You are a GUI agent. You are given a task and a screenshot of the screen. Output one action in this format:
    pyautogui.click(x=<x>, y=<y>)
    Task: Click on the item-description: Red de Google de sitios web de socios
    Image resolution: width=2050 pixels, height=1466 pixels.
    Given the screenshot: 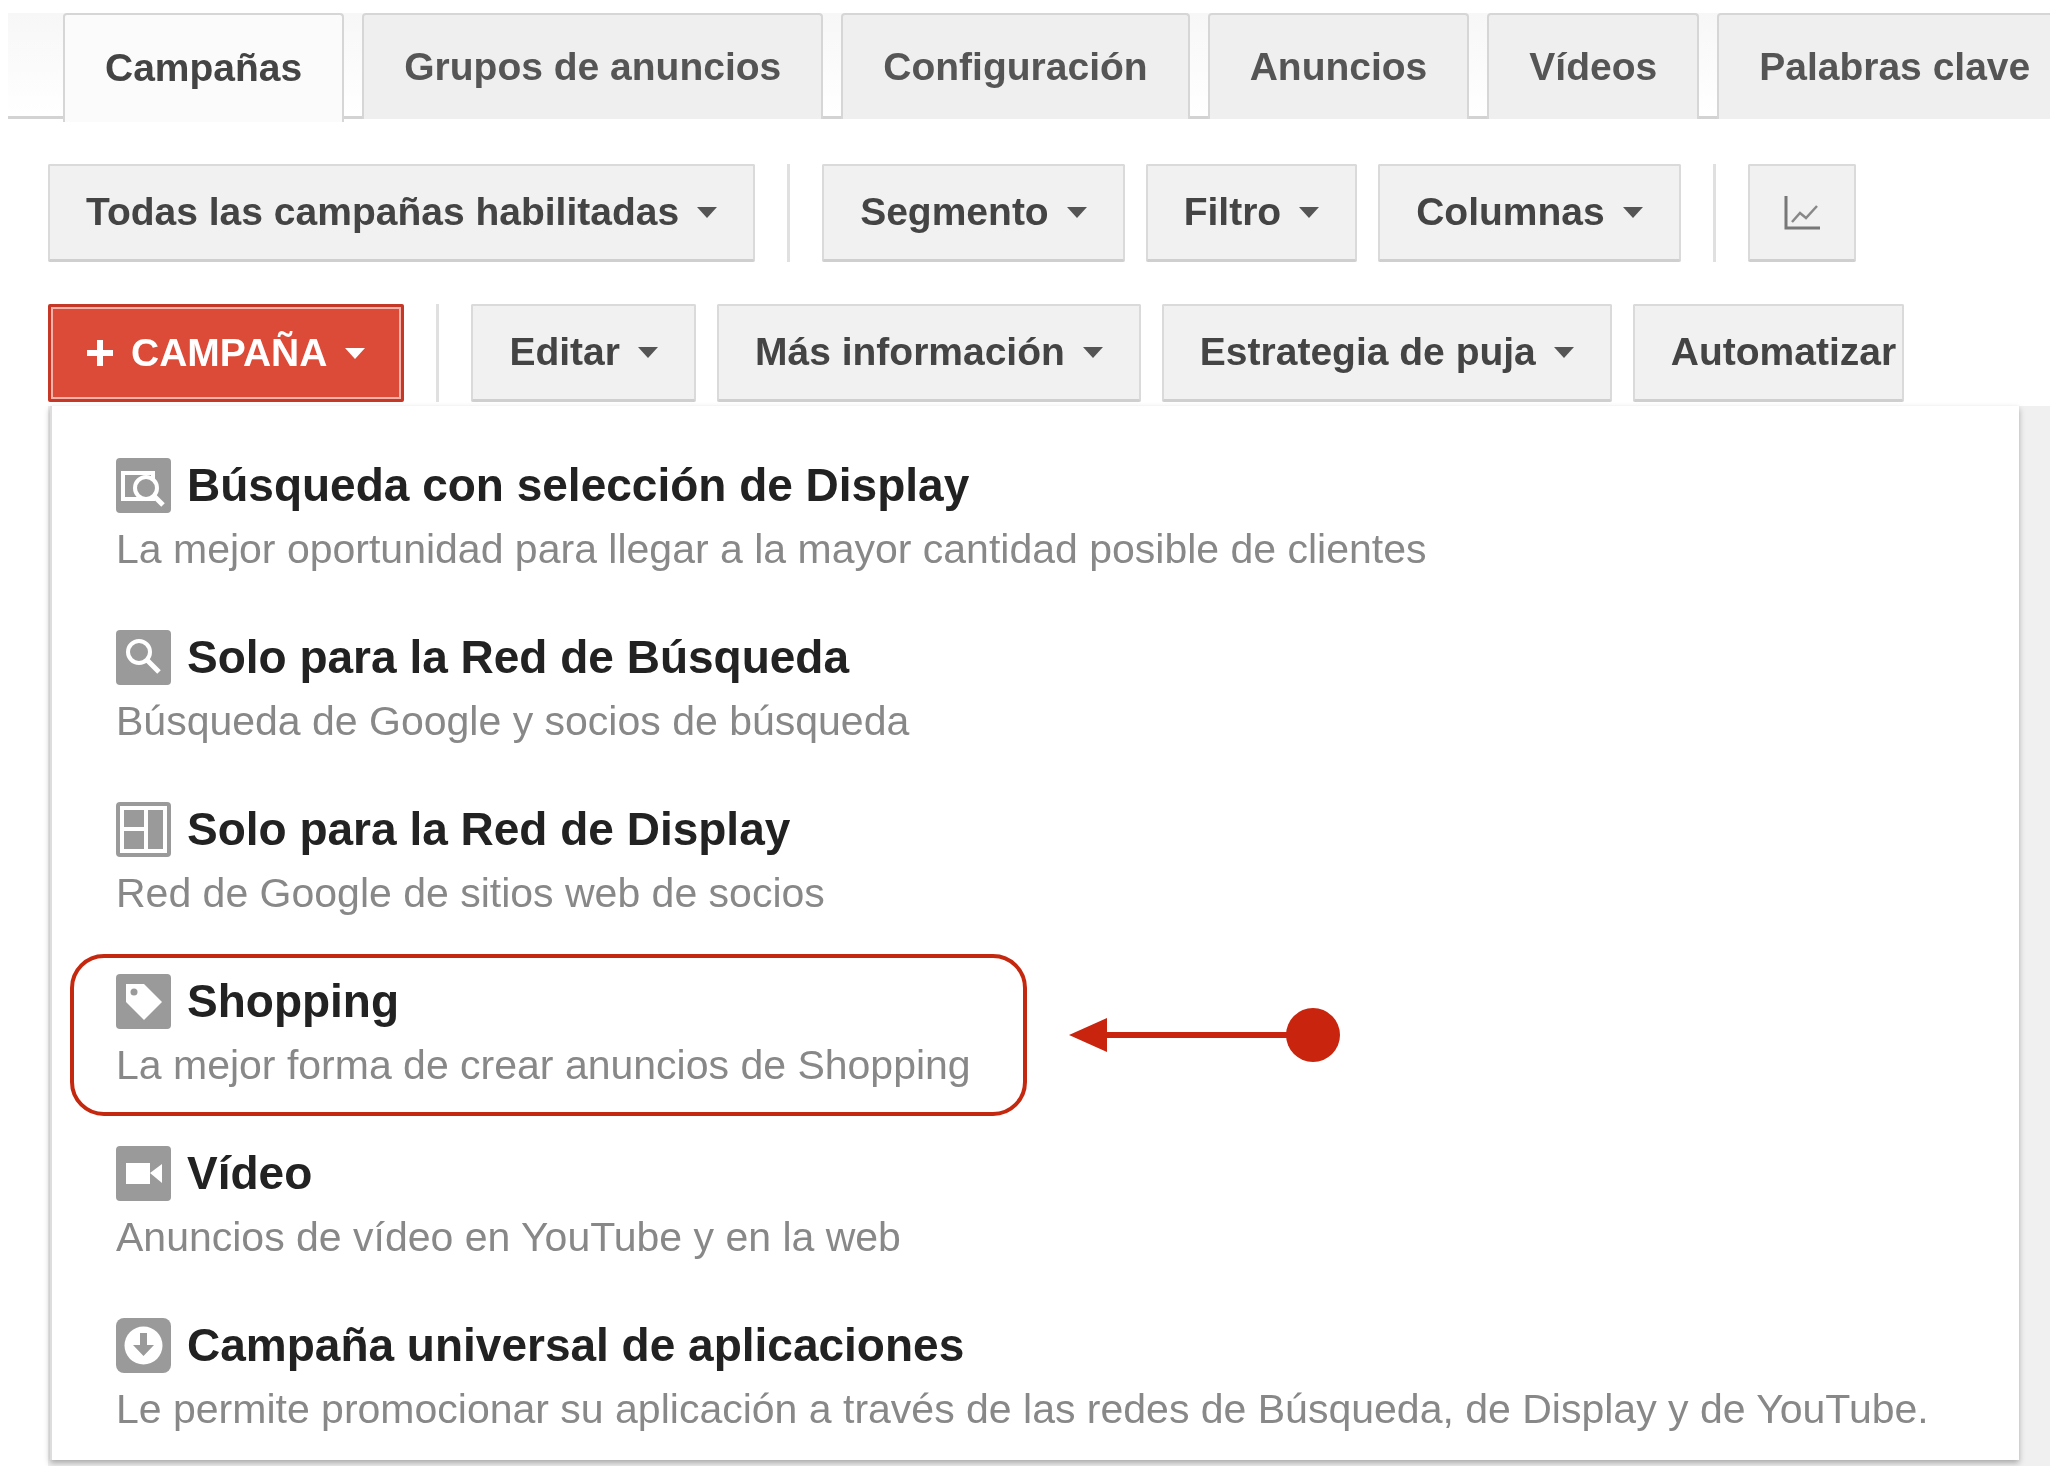 What is the action you would take?
    pyautogui.click(x=470, y=893)
    